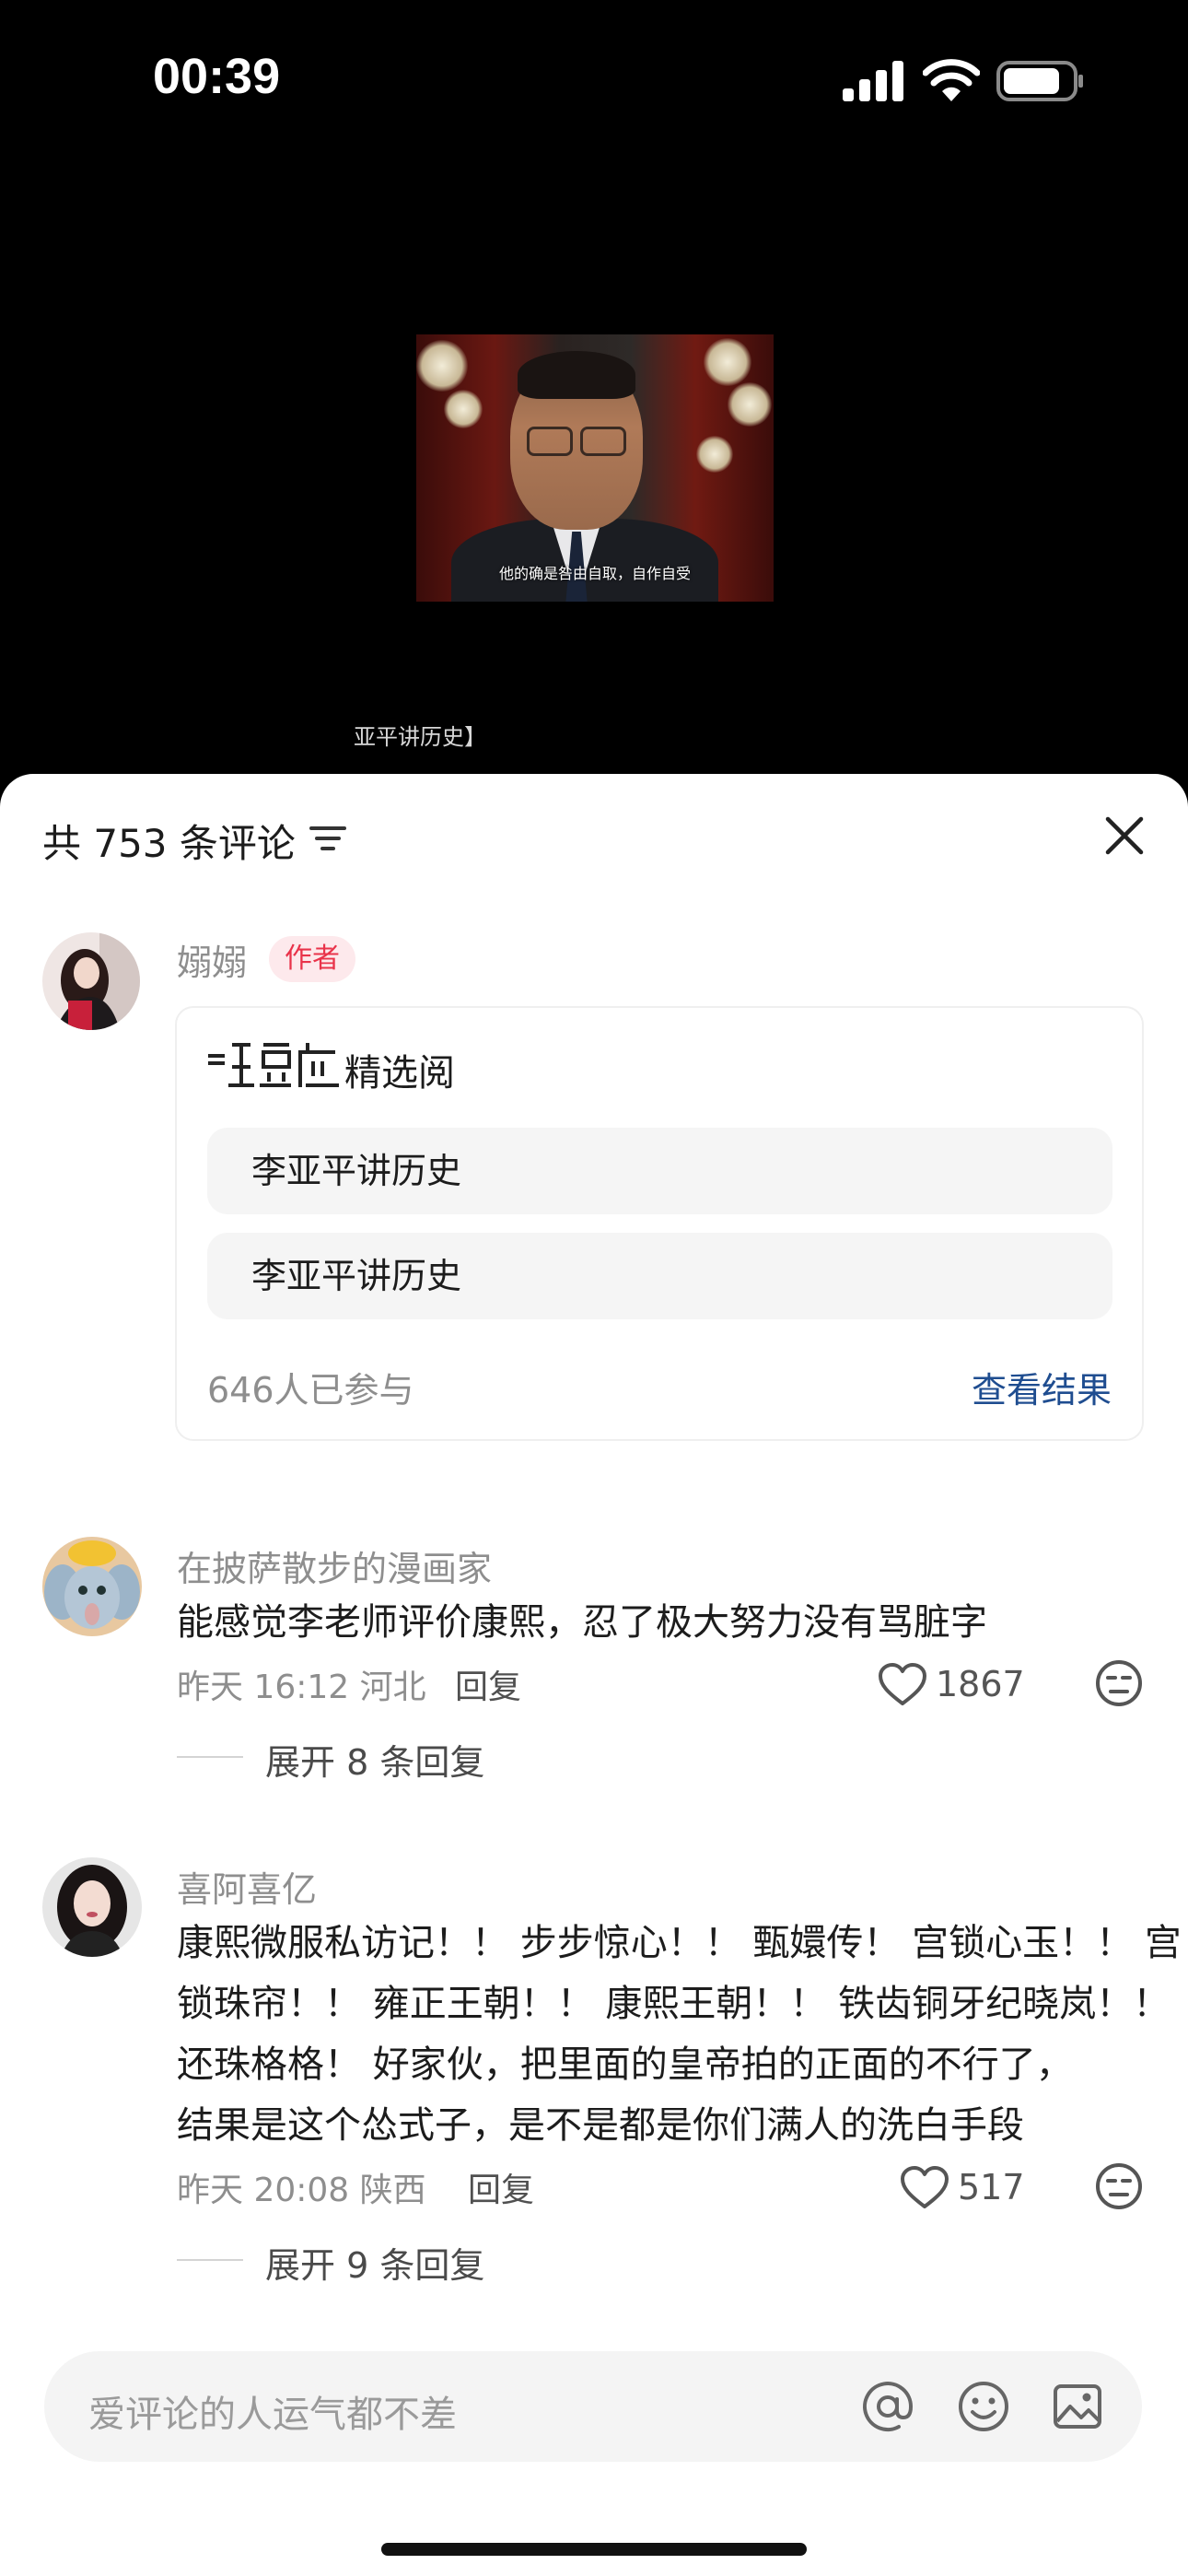 This screenshot has height=2576, width=1188. Describe the element at coordinates (301, 1687) in the screenshot. I see `comment-time-location: 昨天 16:12 河北` at that location.